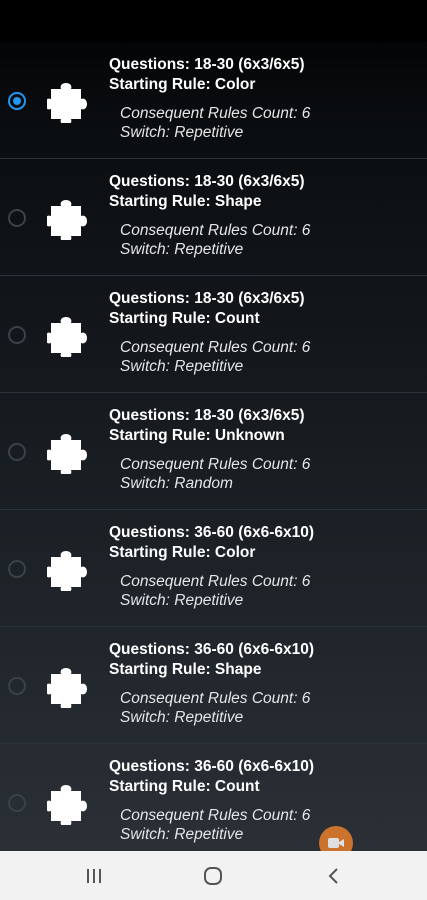 Image resolution: width=427 pixels, height=900 pixels. Describe the element at coordinates (336, 843) in the screenshot. I see `video-camera-icon` at that location.